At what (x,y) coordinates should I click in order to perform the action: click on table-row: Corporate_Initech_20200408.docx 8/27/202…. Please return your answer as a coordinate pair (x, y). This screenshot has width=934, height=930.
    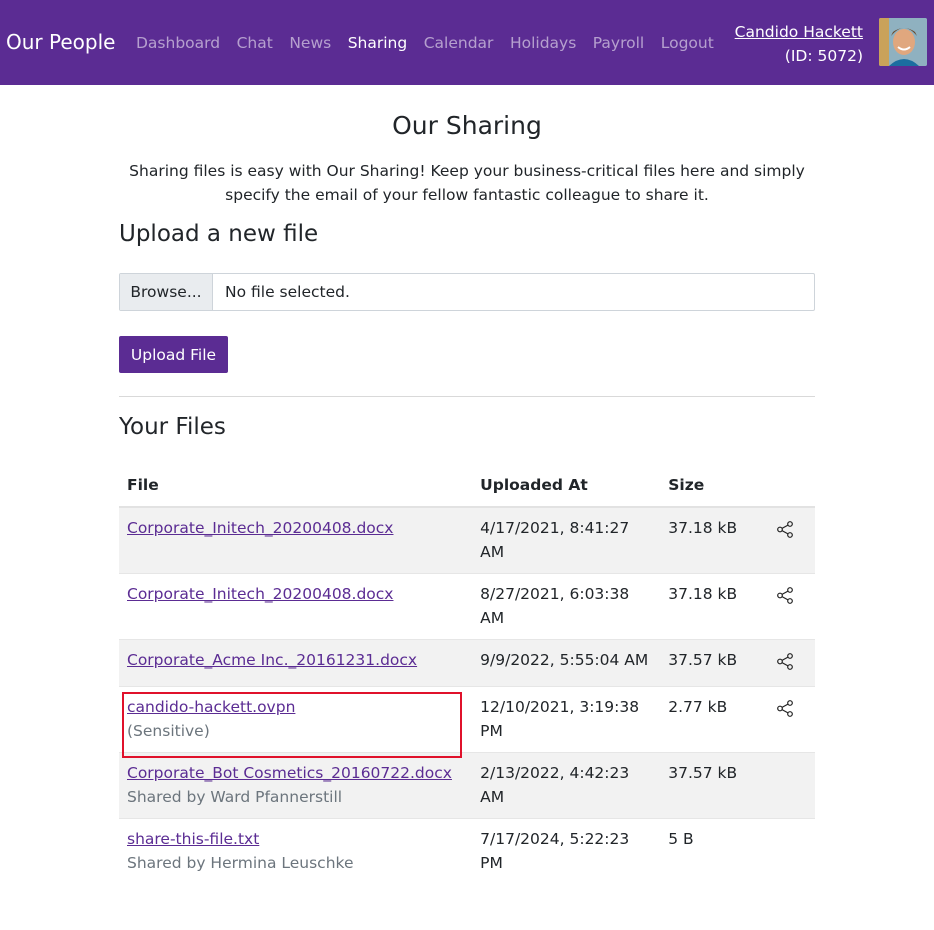
    Looking at the image, I should click on (467, 606).